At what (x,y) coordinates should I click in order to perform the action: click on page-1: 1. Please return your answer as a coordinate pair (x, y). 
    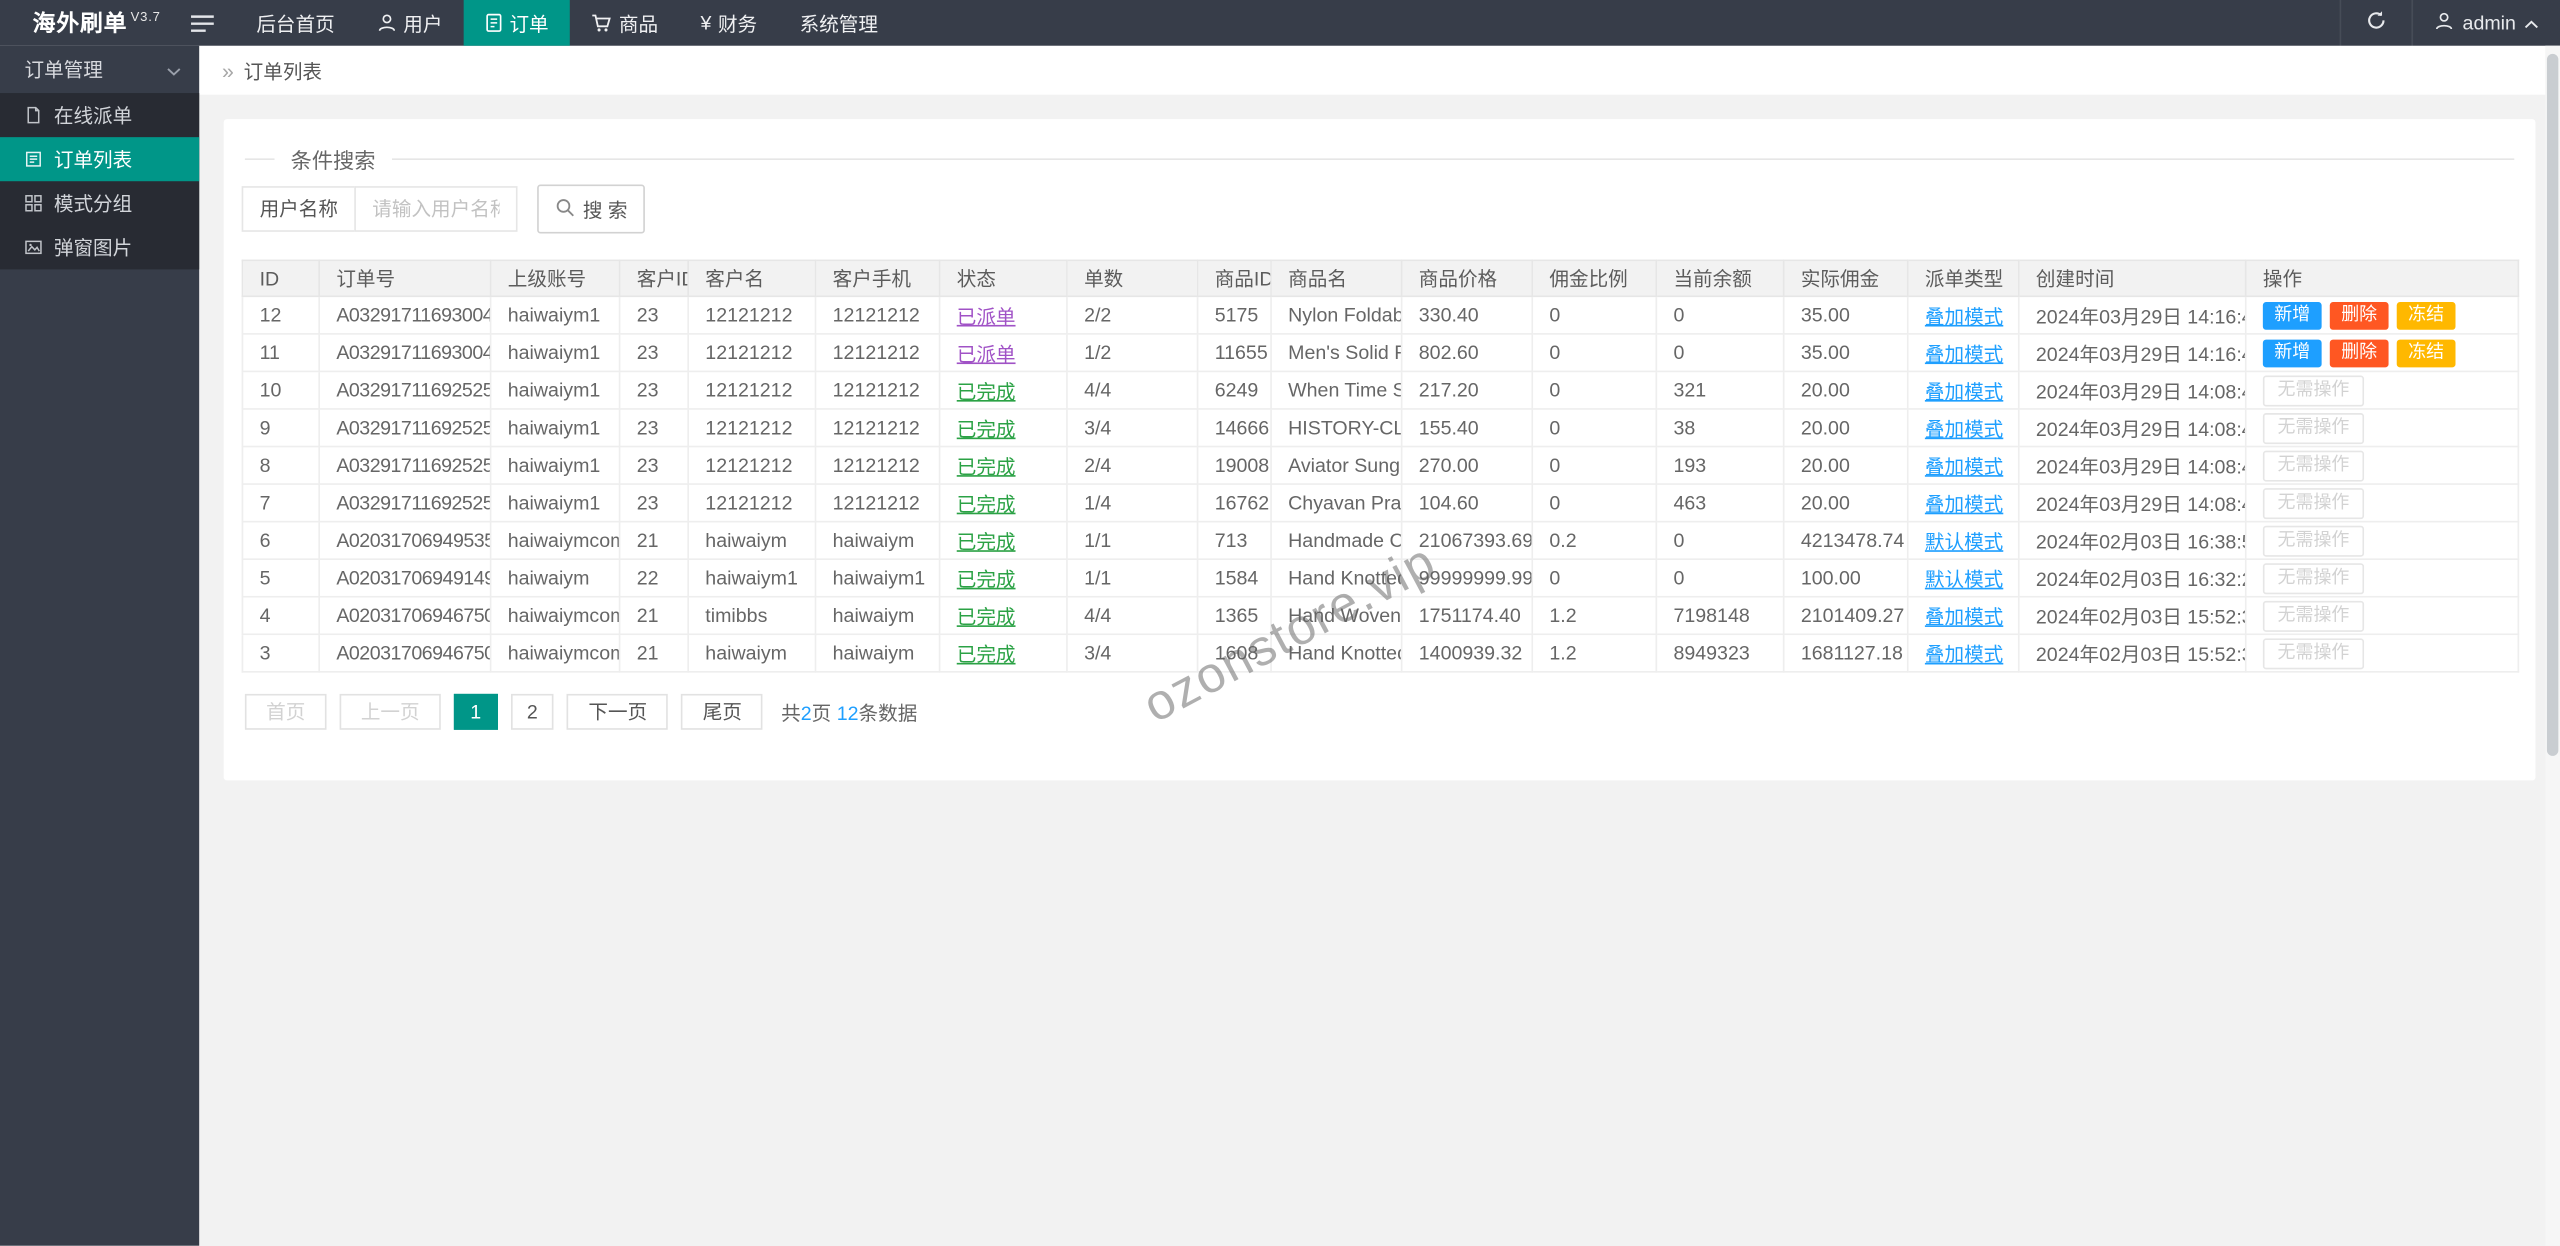
    Looking at the image, I should click on (475, 711).